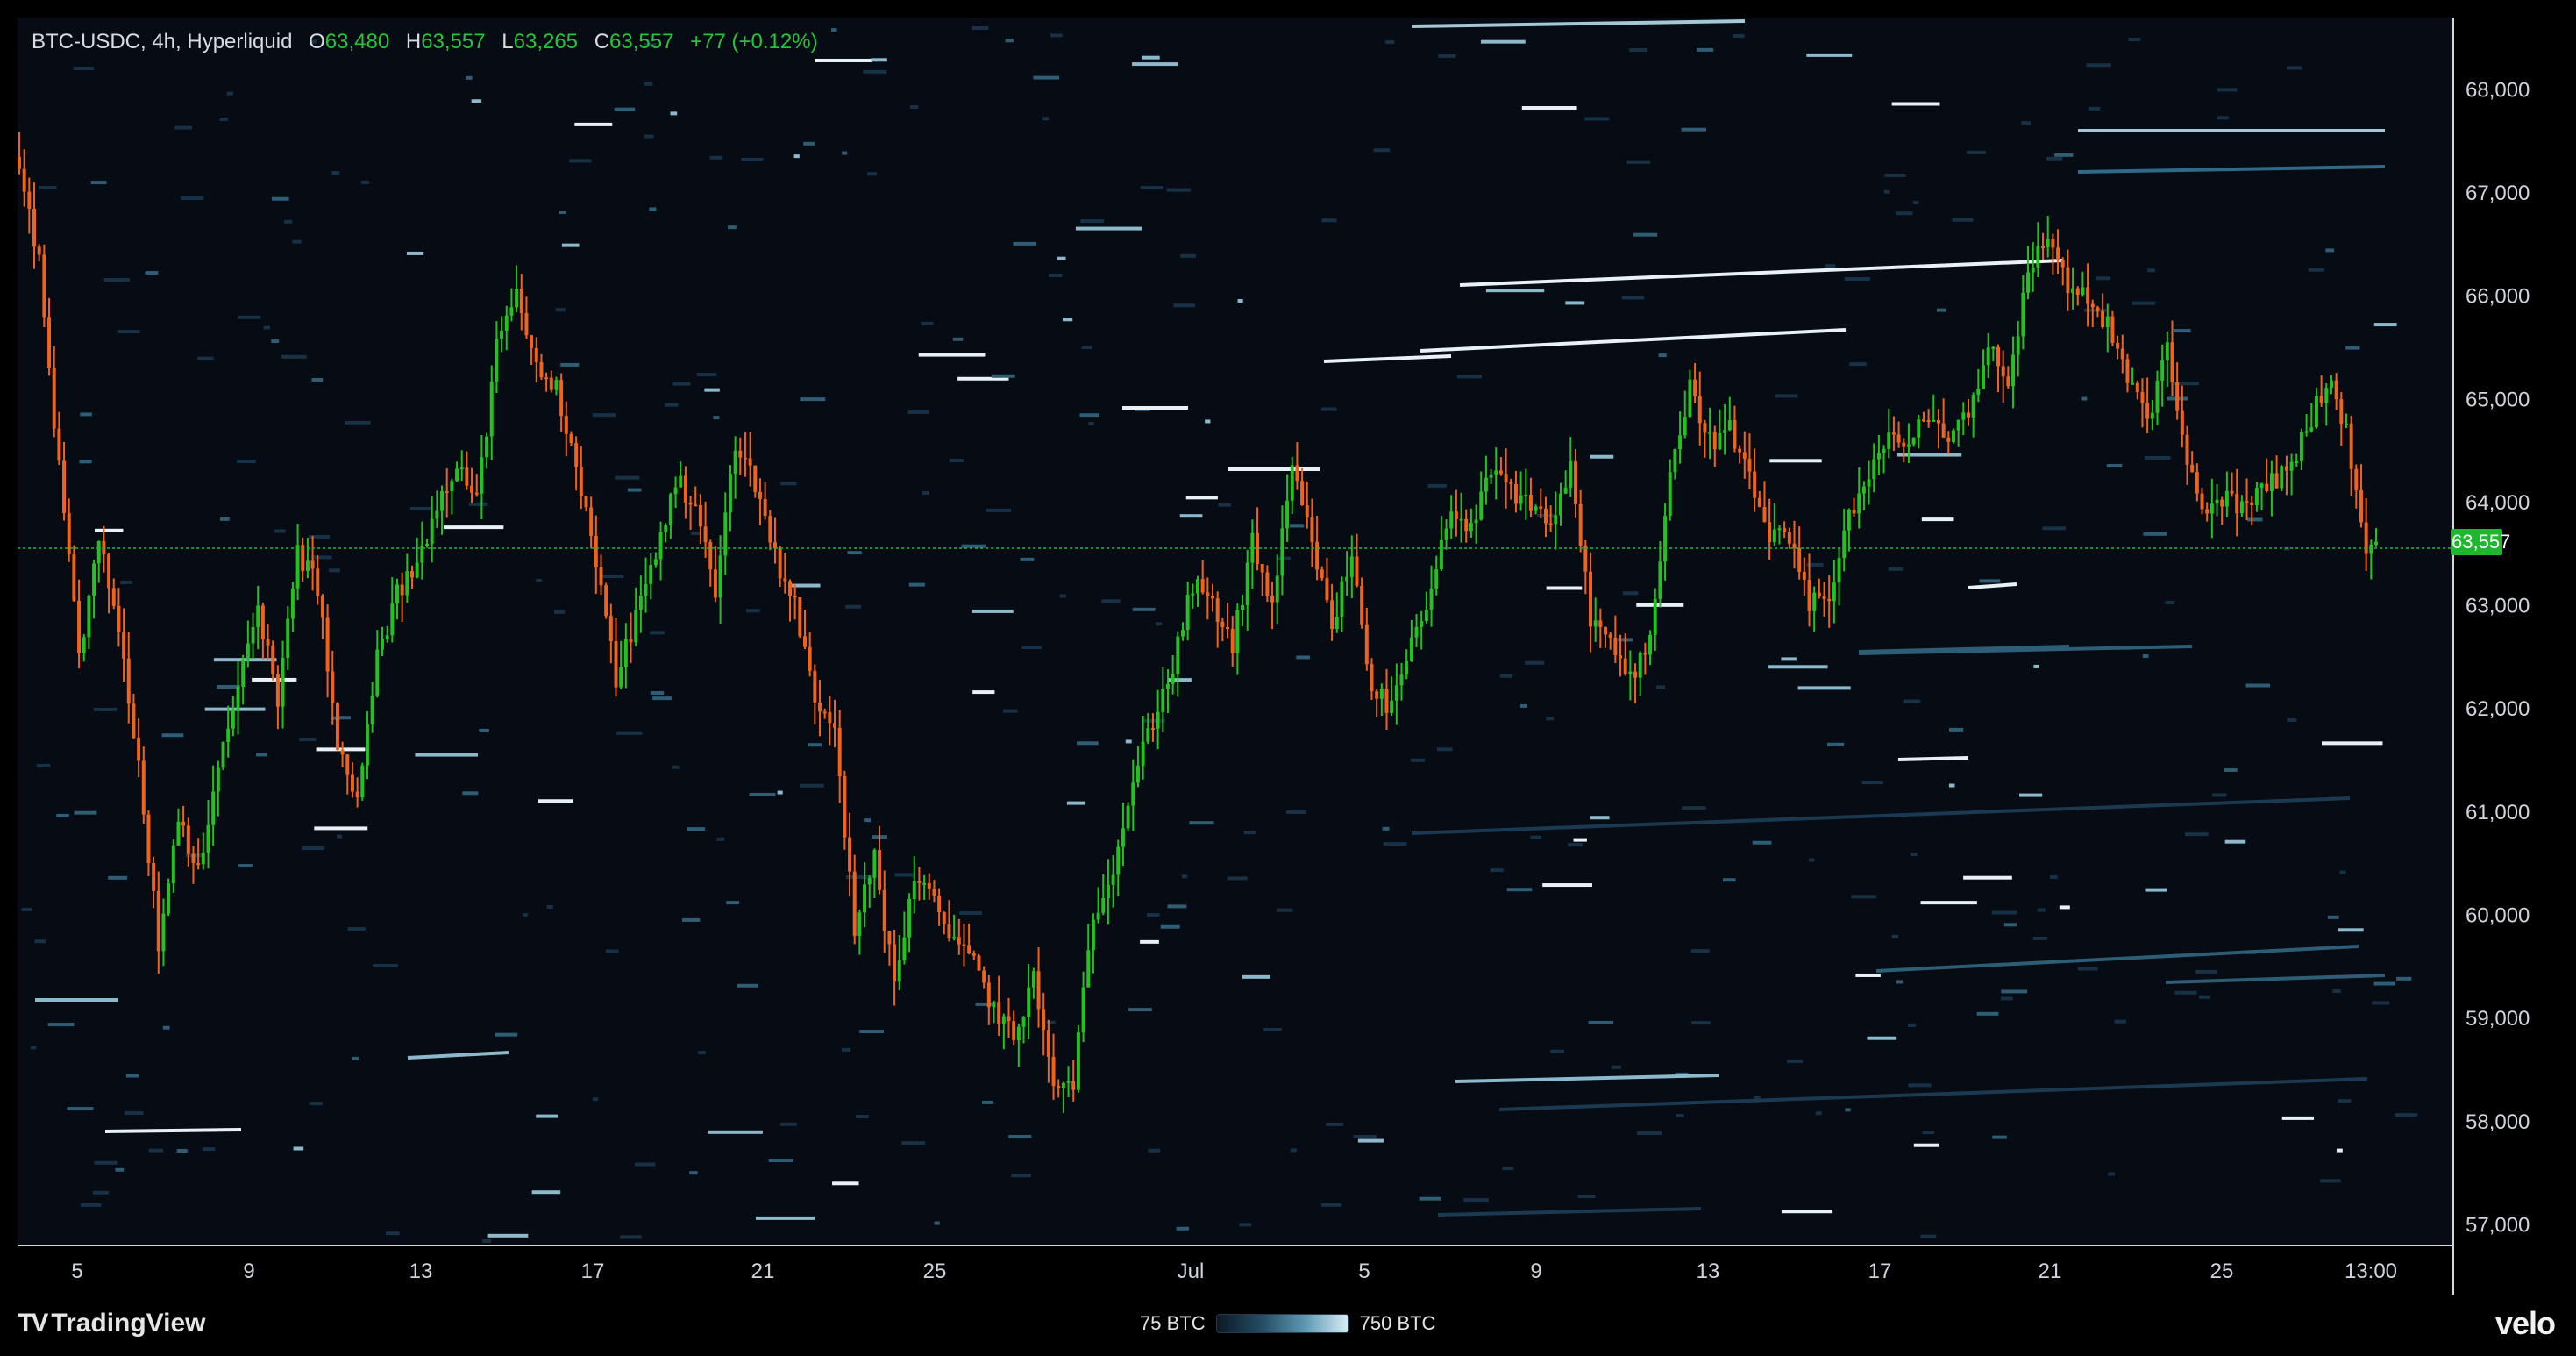 This screenshot has height=1356, width=2576. Describe the element at coordinates (754, 42) in the screenshot. I see `change-value: +77 (+0.12%)` at that location.